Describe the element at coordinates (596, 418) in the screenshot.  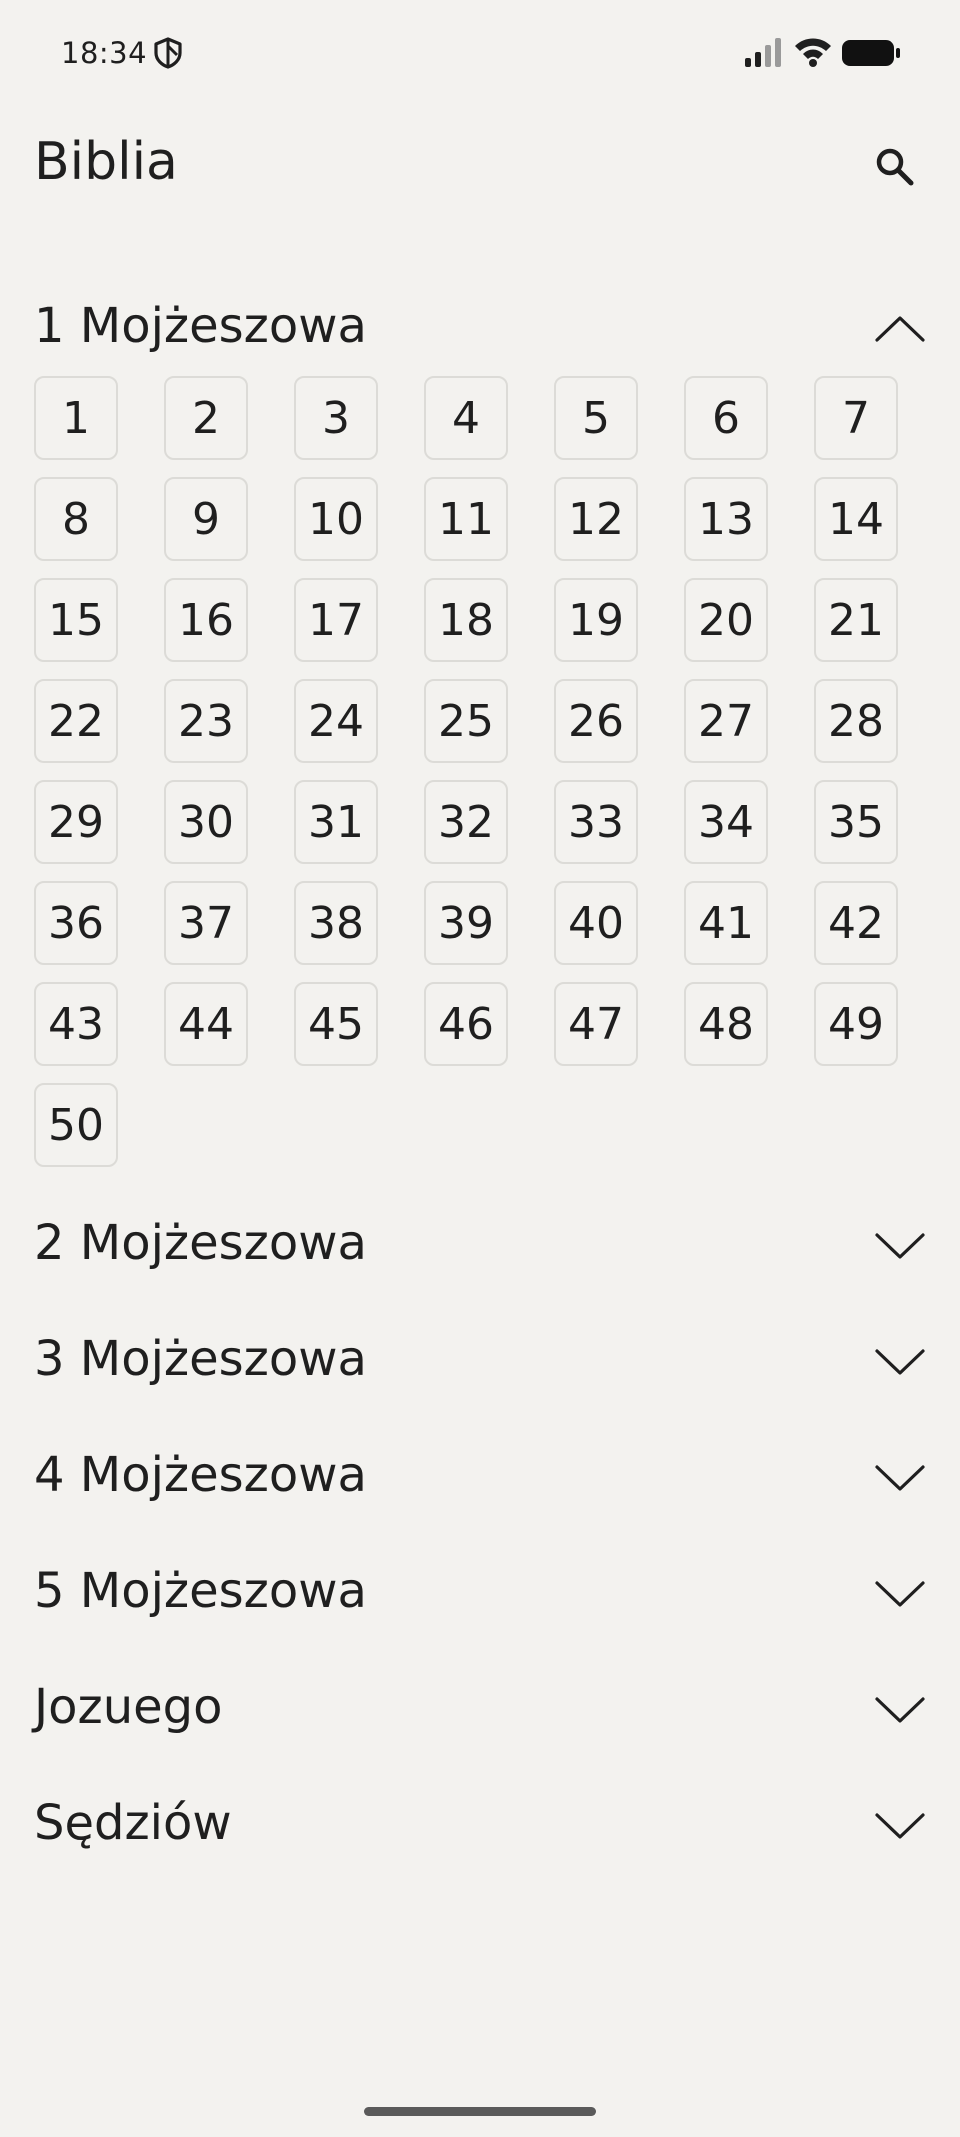
I see `chapter-button: 5` at that location.